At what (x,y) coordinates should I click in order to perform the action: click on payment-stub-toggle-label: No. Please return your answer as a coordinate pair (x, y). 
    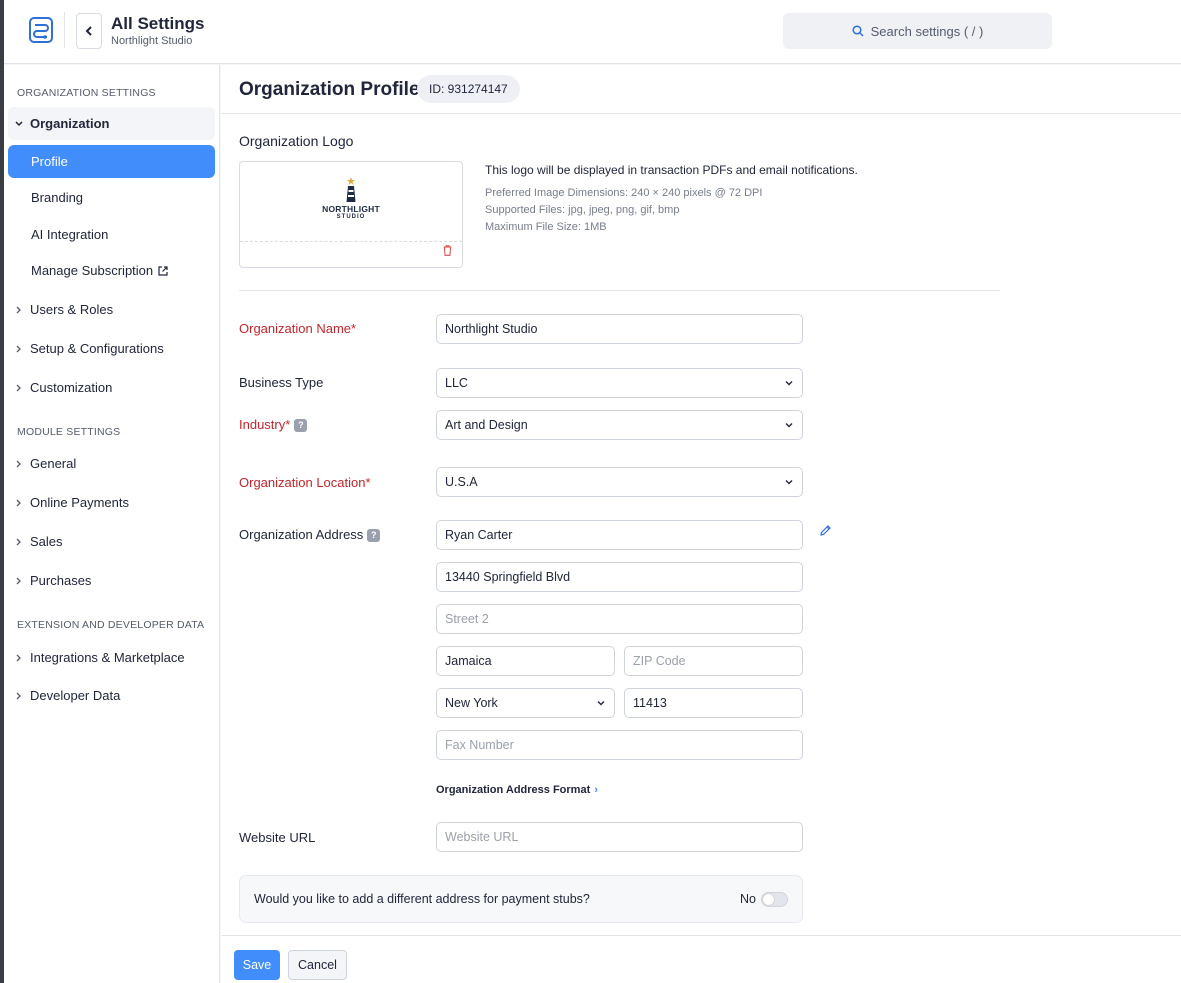
    Looking at the image, I should click on (748, 899).